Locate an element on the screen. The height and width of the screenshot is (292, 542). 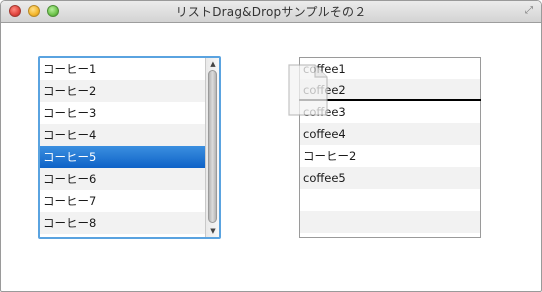
list-item: coffee5 is located at coordinates (390, 178).